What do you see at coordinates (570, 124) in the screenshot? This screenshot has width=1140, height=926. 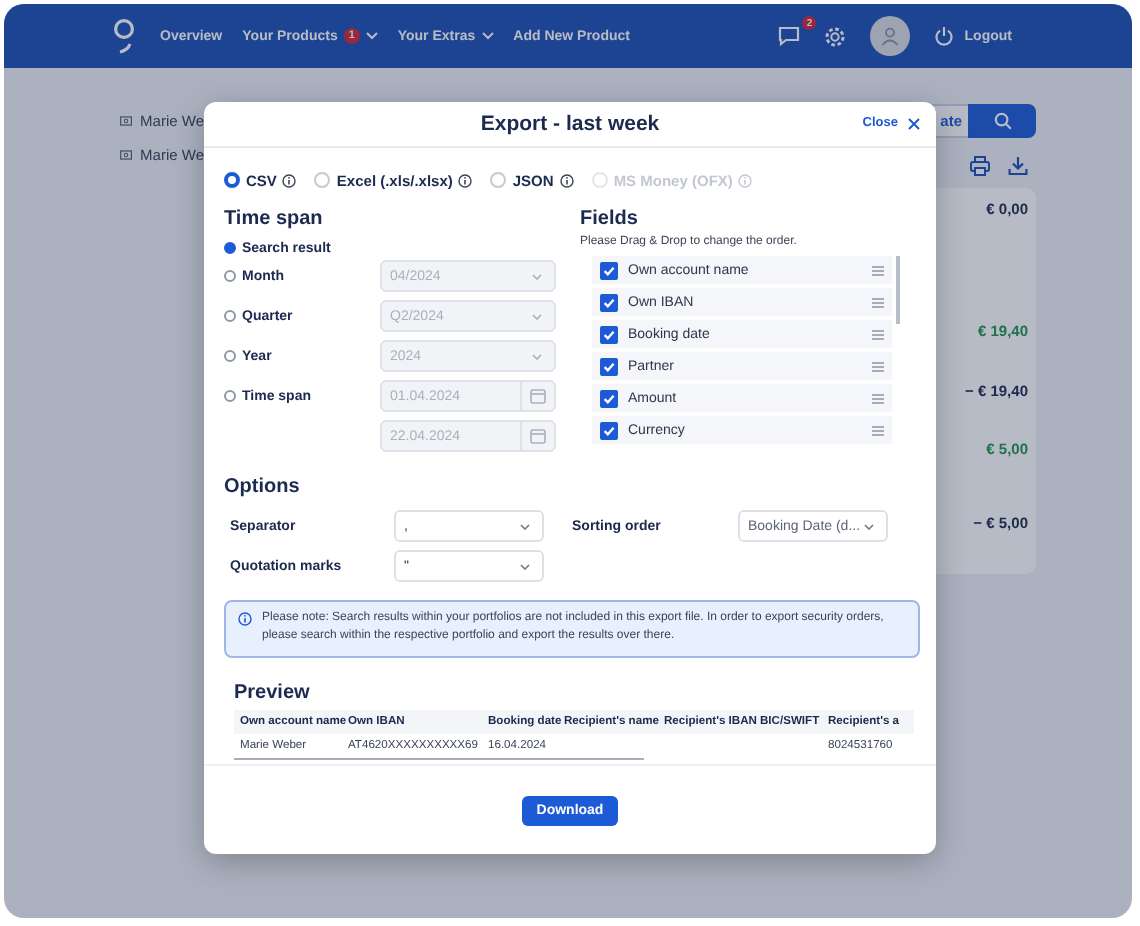 I see `dialog-title: Export - last week` at bounding box center [570, 124].